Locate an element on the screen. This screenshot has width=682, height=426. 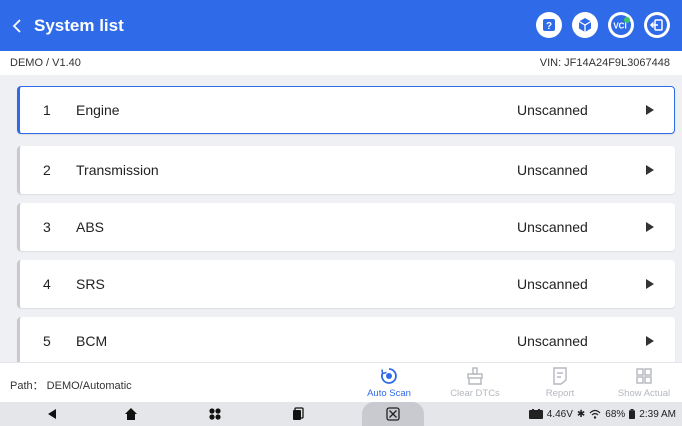
system-row-transmission: 2 Transmission Unscanned is located at coordinates (346, 170).